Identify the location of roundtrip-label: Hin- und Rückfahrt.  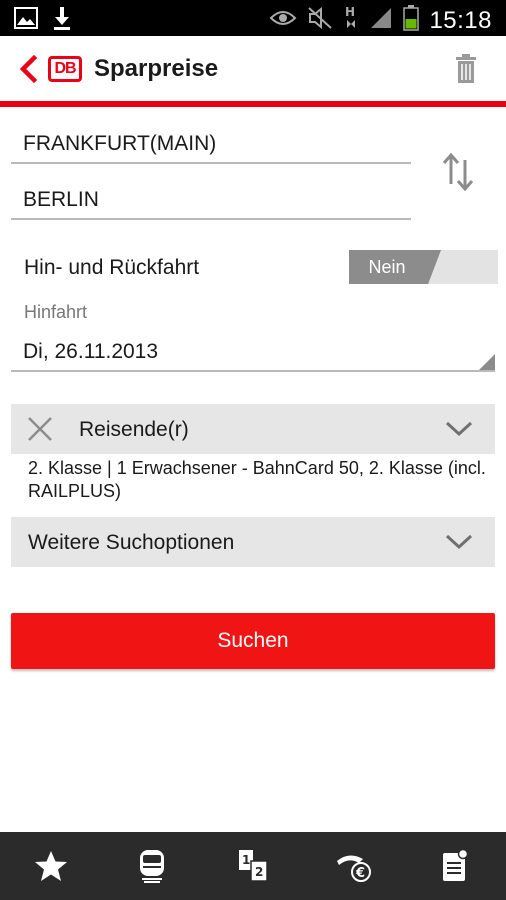
(112, 267).